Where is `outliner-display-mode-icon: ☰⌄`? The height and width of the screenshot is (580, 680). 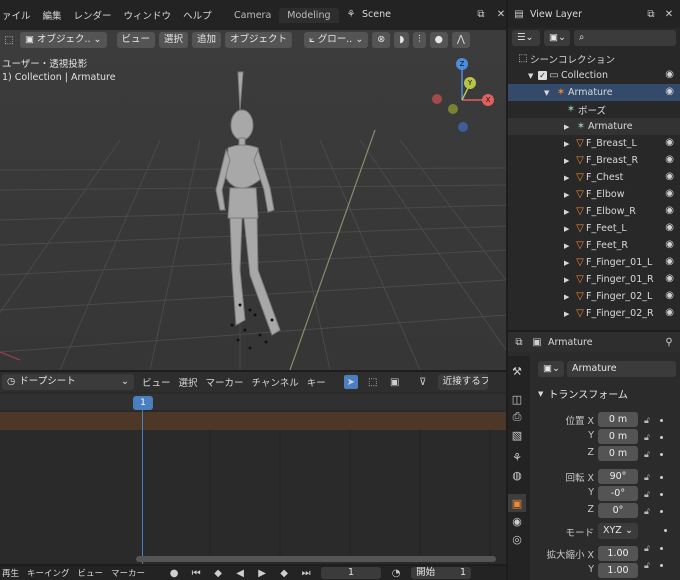 outliner-display-mode-icon: ☰⌄ is located at coordinates (526, 38).